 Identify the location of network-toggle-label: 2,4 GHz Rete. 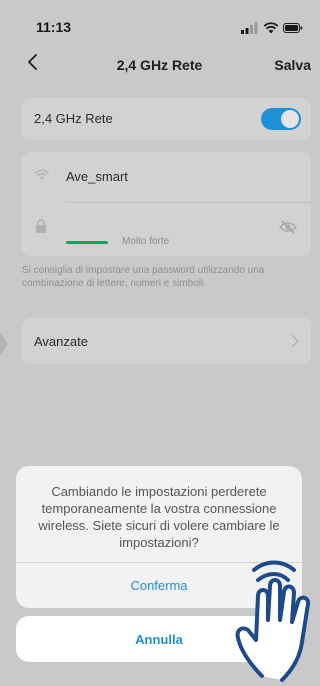
(73, 118).